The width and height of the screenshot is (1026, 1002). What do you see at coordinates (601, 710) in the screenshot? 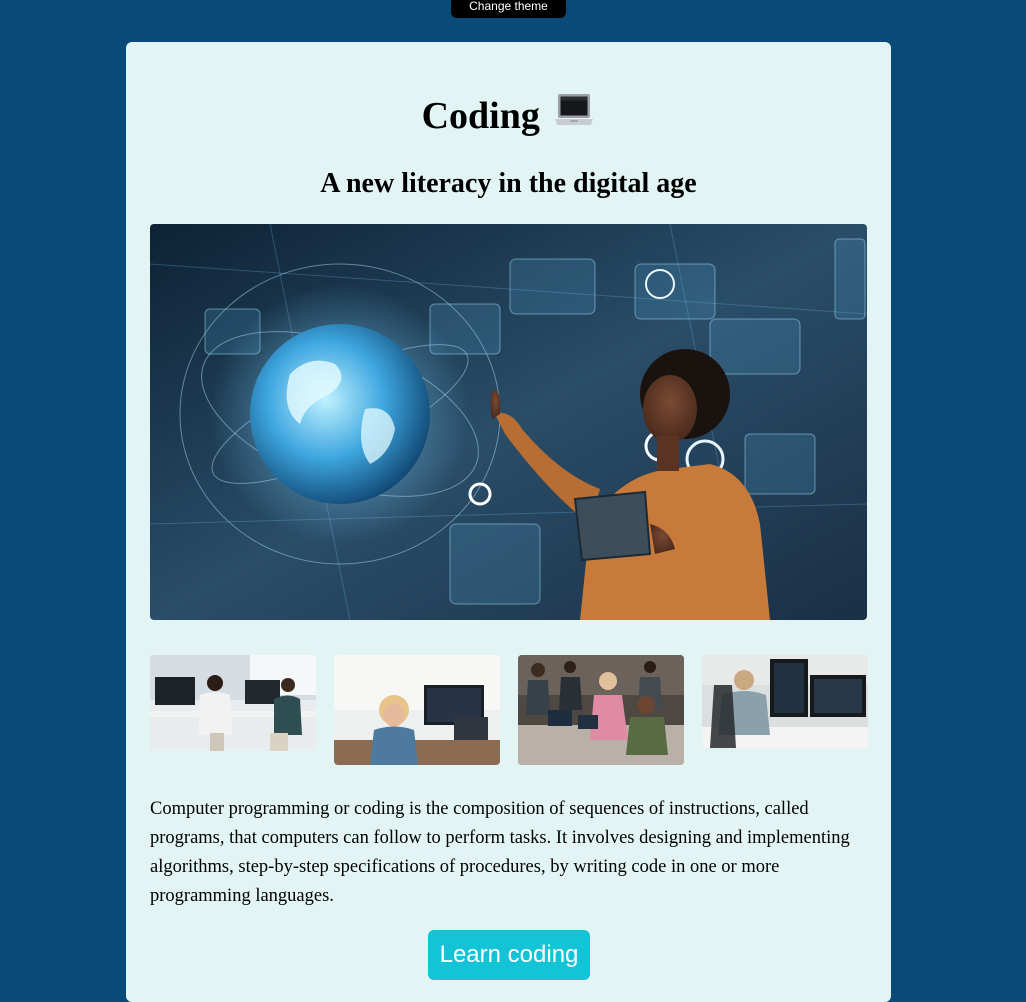
I see `thumbnail-group-workspace` at bounding box center [601, 710].